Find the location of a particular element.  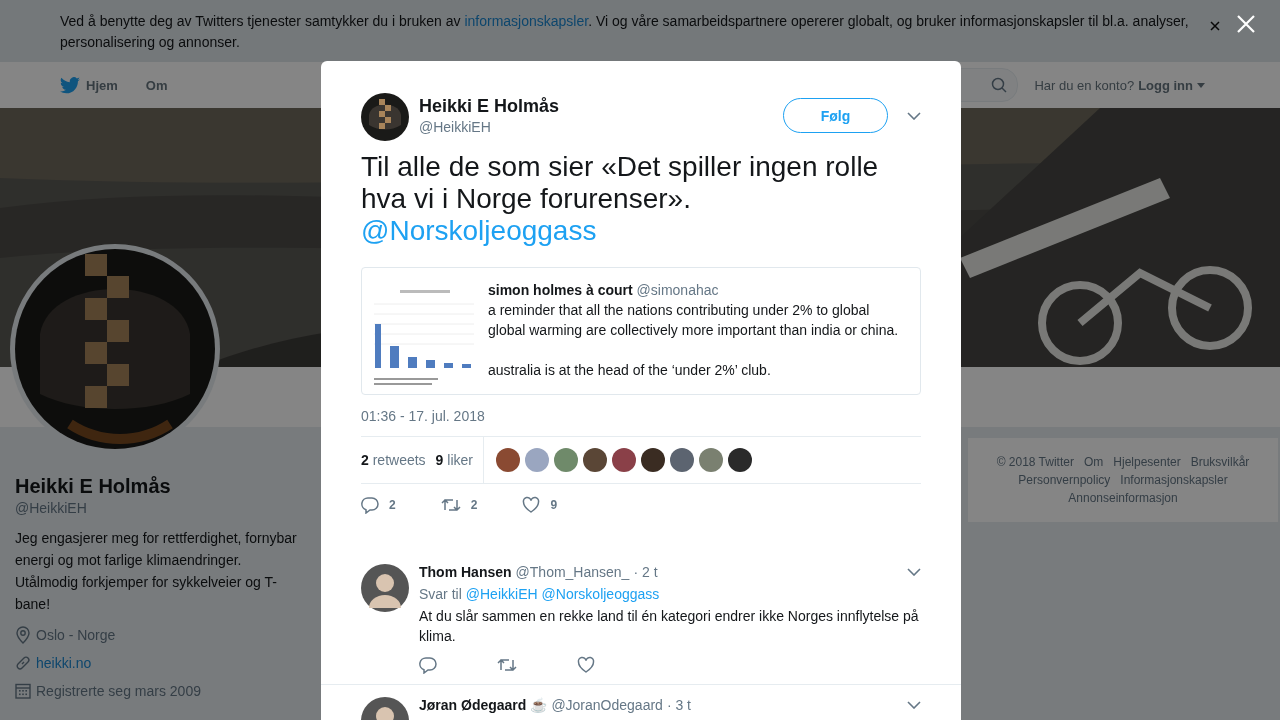

retweet-button: 2 is located at coordinates (459, 505).